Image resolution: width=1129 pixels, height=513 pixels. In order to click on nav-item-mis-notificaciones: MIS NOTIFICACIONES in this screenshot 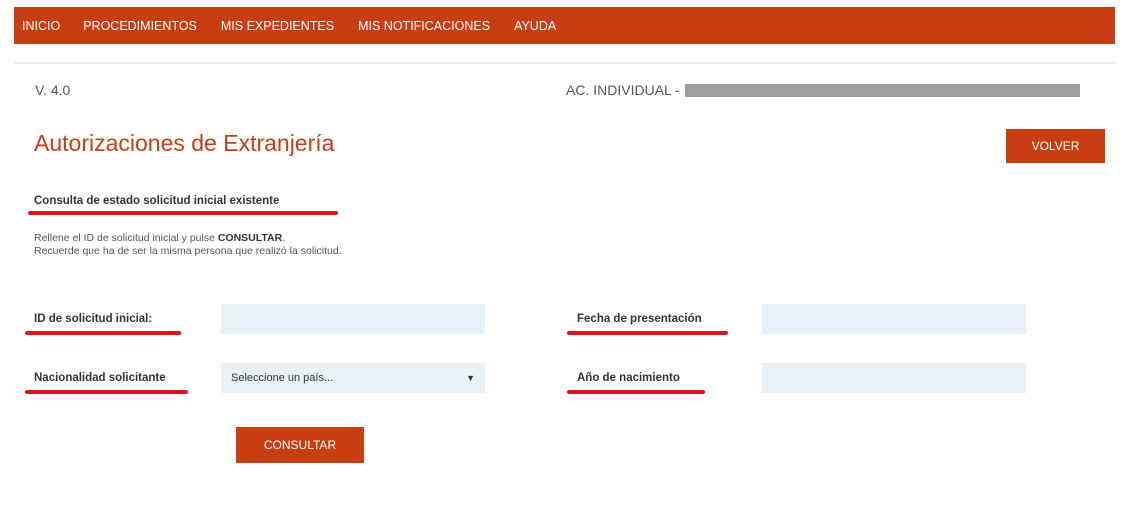, I will do `click(424, 26)`.